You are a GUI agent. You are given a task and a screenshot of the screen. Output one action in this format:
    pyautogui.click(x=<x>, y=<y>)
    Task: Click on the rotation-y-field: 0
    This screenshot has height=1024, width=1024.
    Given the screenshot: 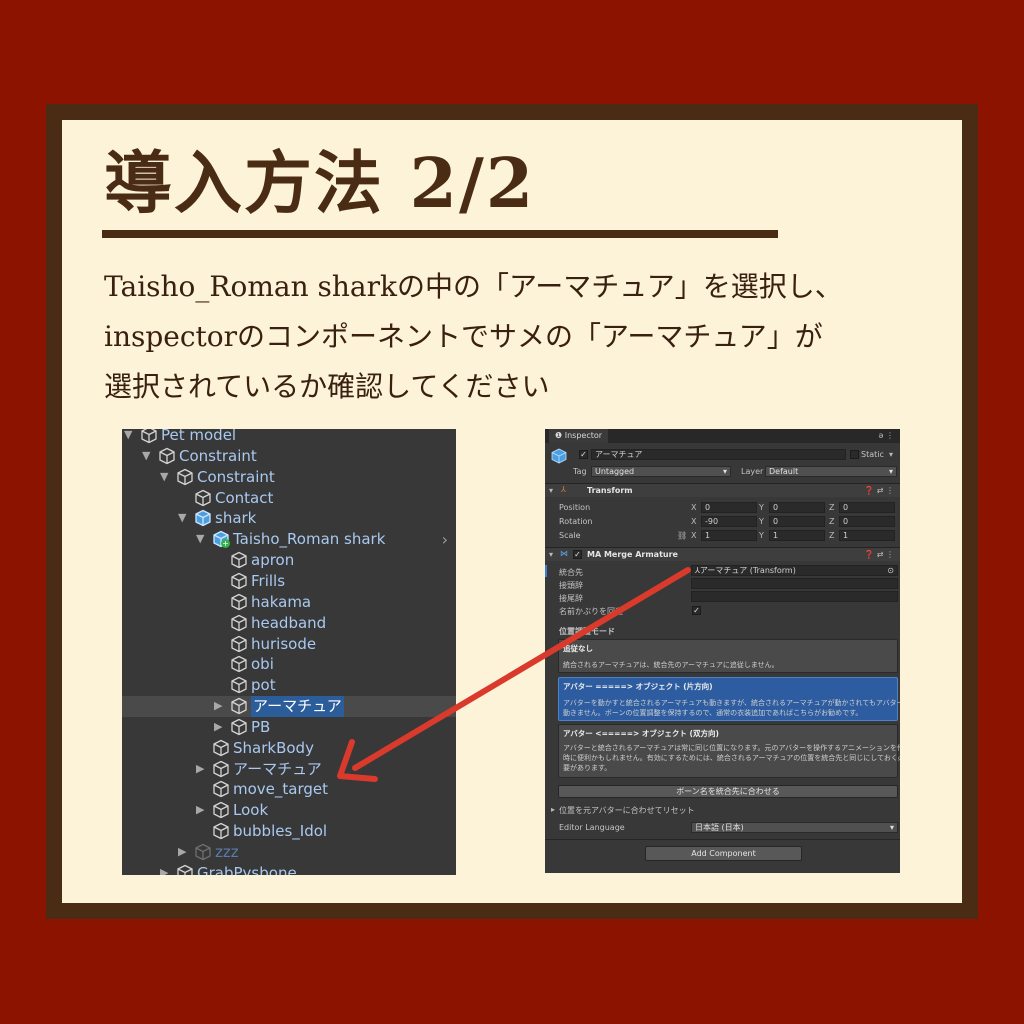 What is the action you would take?
    pyautogui.click(x=797, y=521)
    